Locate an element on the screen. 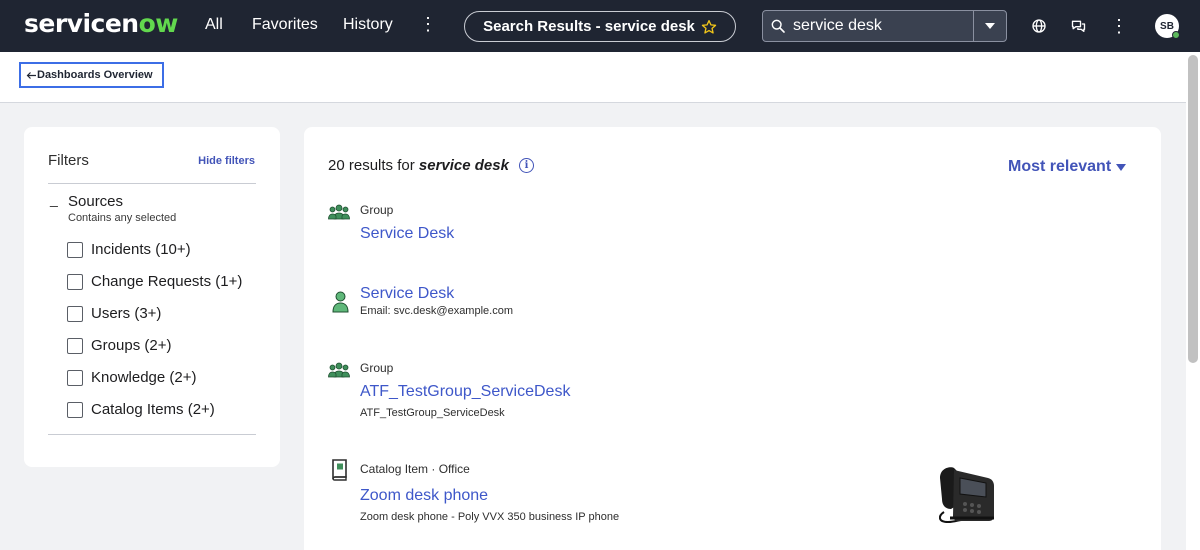 The height and width of the screenshot is (550, 1200). results-count: 20 results for service desk is located at coordinates (418, 165).